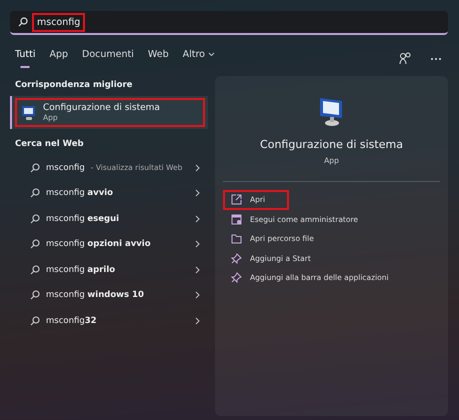 Image resolution: width=459 pixels, height=420 pixels. I want to click on folder-icon, so click(236, 239).